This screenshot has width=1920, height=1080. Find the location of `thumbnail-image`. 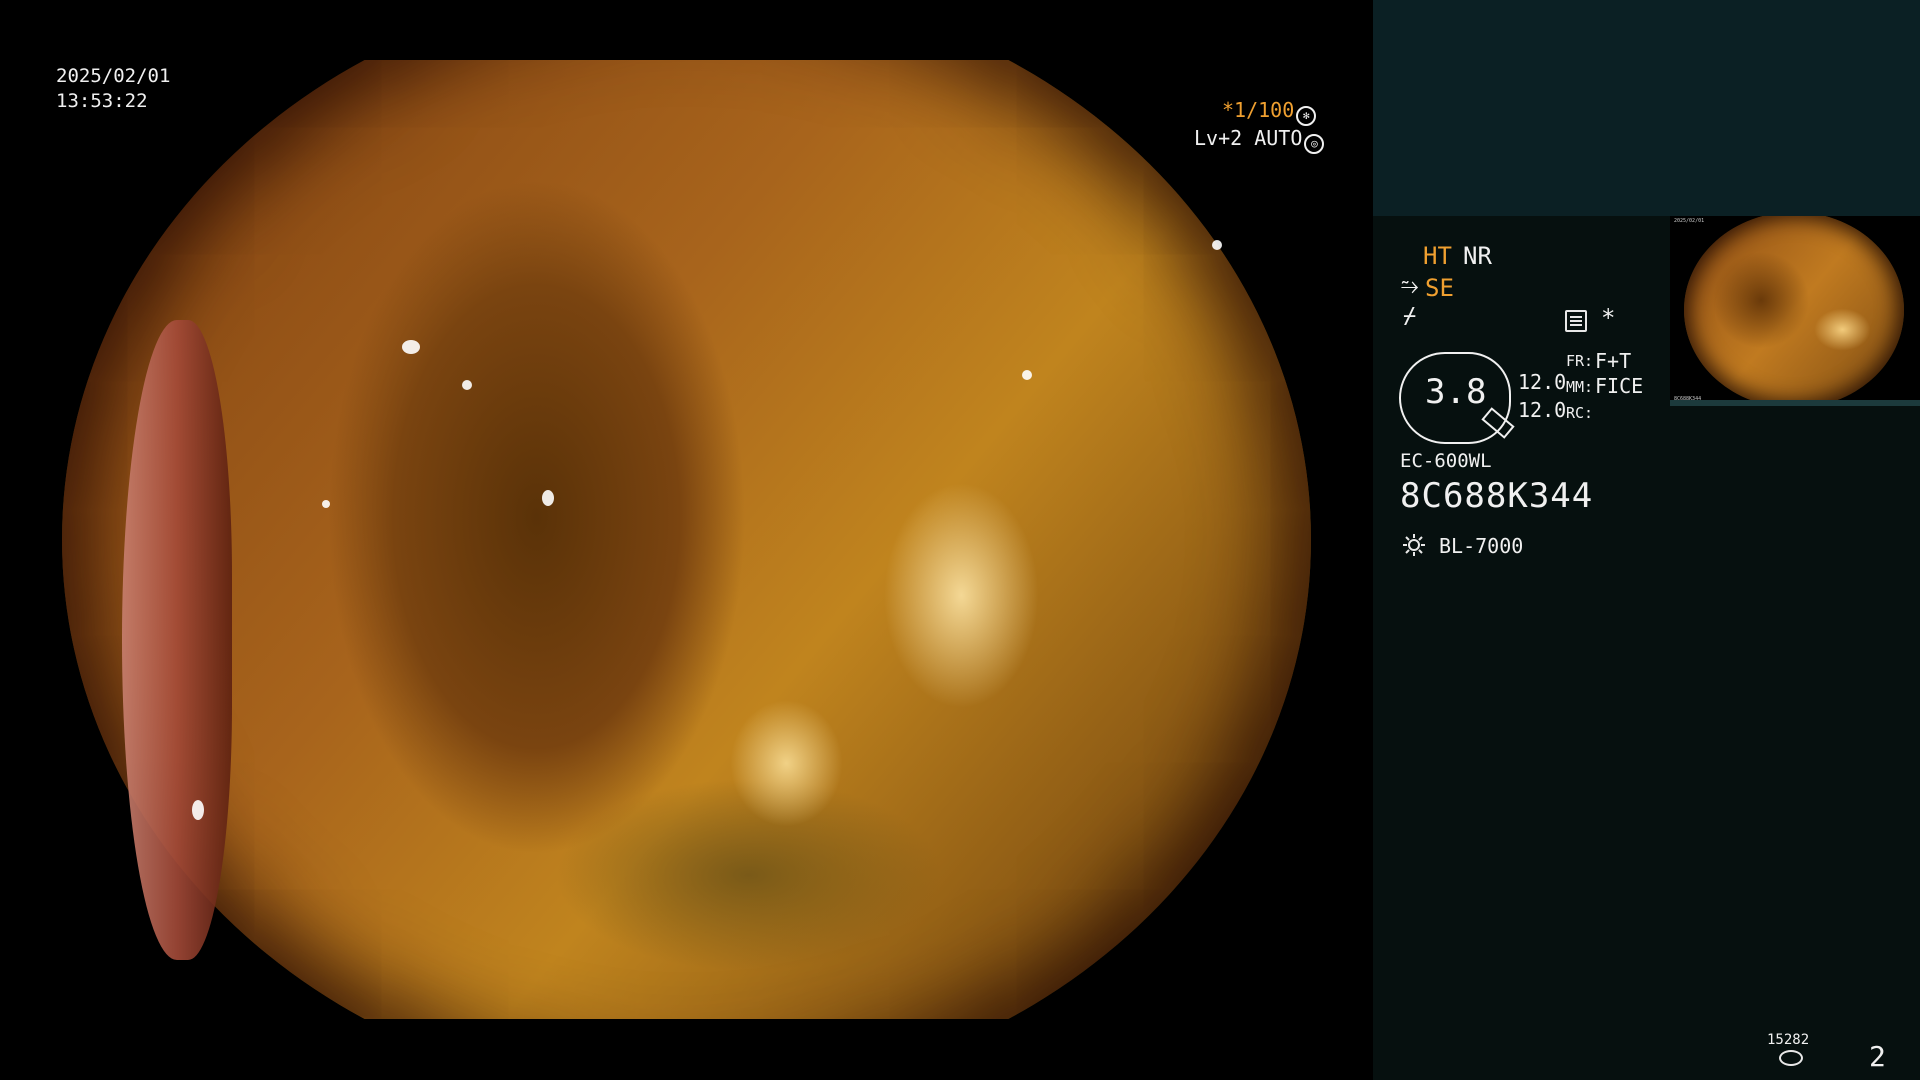

thumbnail-image is located at coordinates (1794, 311).